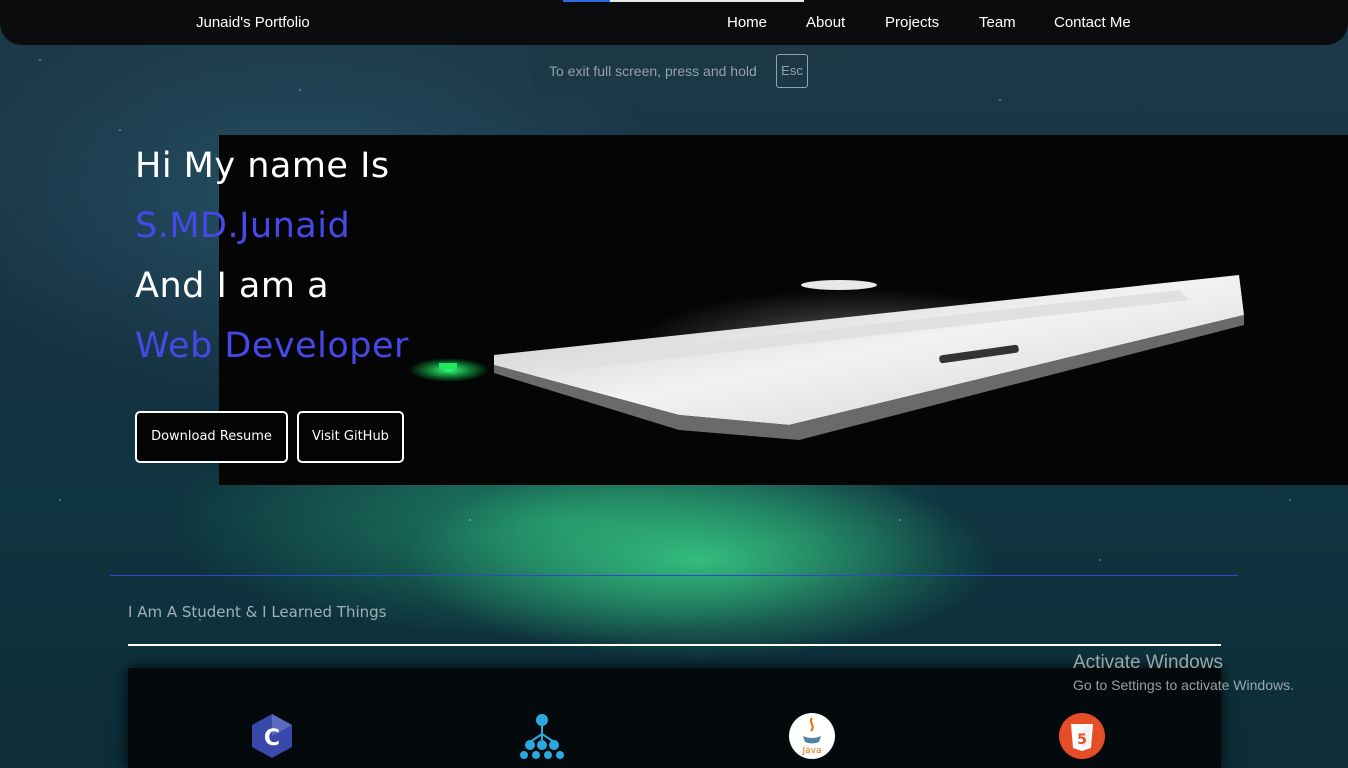 The image size is (1348, 768). Describe the element at coordinates (542, 736) in the screenshot. I see `data-structures-icon` at that location.